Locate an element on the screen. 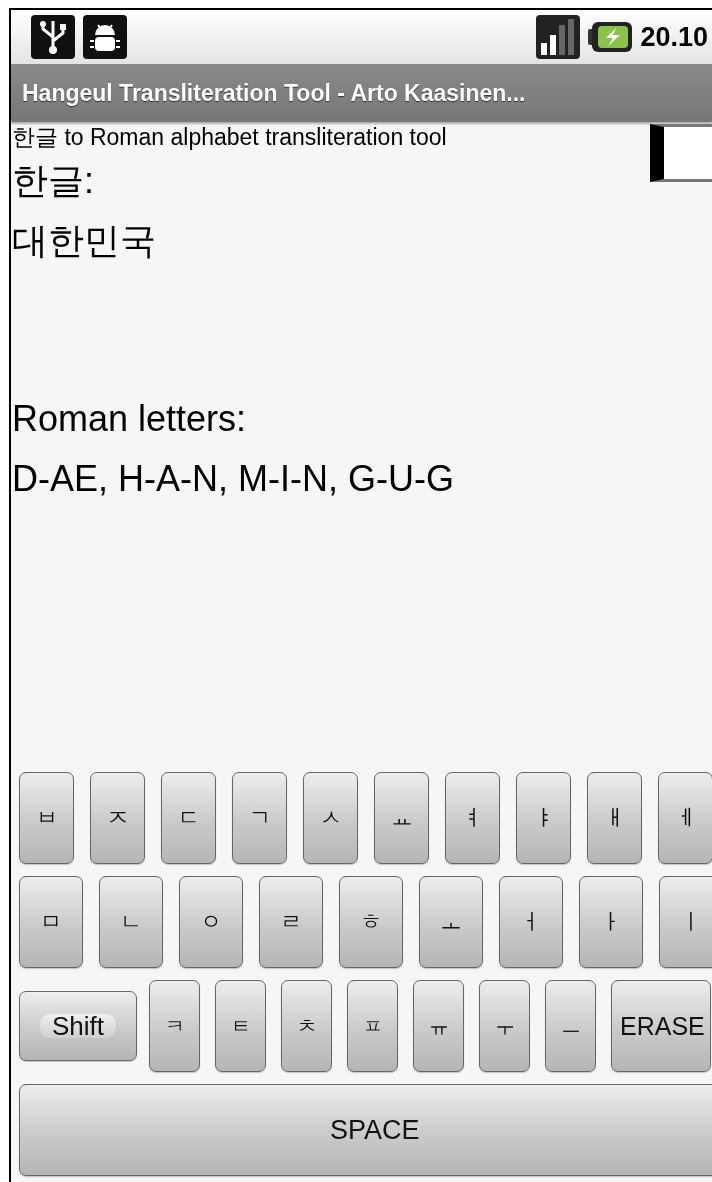  keyboard-key: ㄴ is located at coordinates (131, 922).